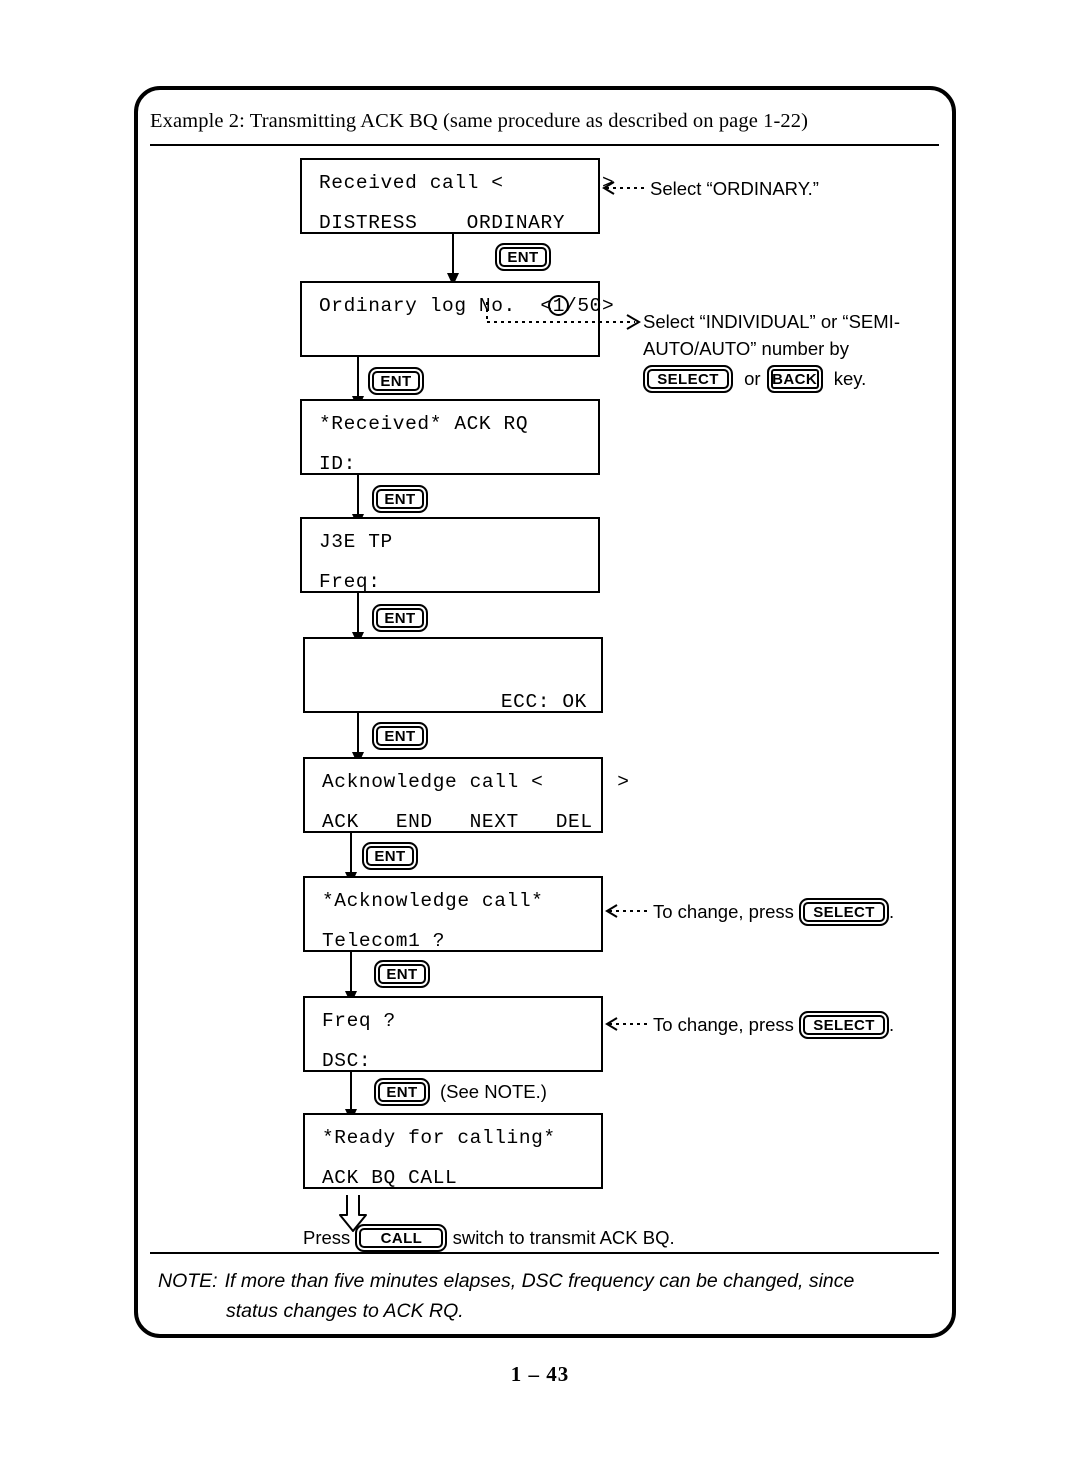 This screenshot has width=1080, height=1461. Describe the element at coordinates (433, 901) in the screenshot. I see `lcd-line: *Acknowledge call*` at that location.